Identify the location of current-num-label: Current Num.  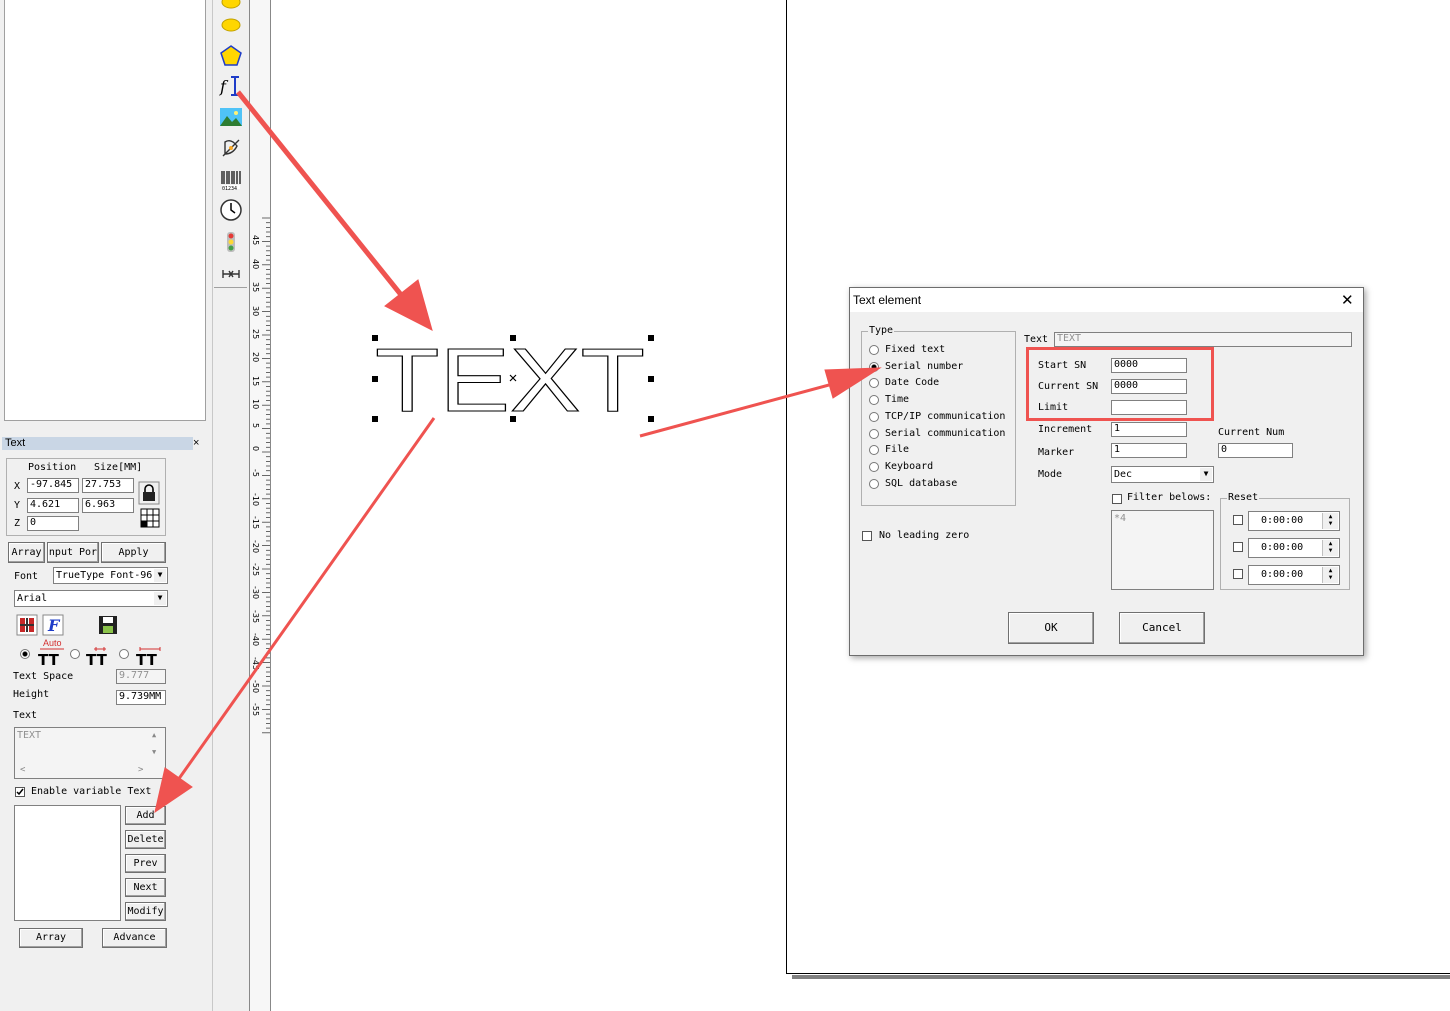
(1251, 432).